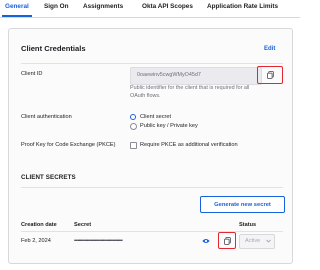  Describe the element at coordinates (248, 225) in the screenshot. I see `column-header-status: Status` at that location.